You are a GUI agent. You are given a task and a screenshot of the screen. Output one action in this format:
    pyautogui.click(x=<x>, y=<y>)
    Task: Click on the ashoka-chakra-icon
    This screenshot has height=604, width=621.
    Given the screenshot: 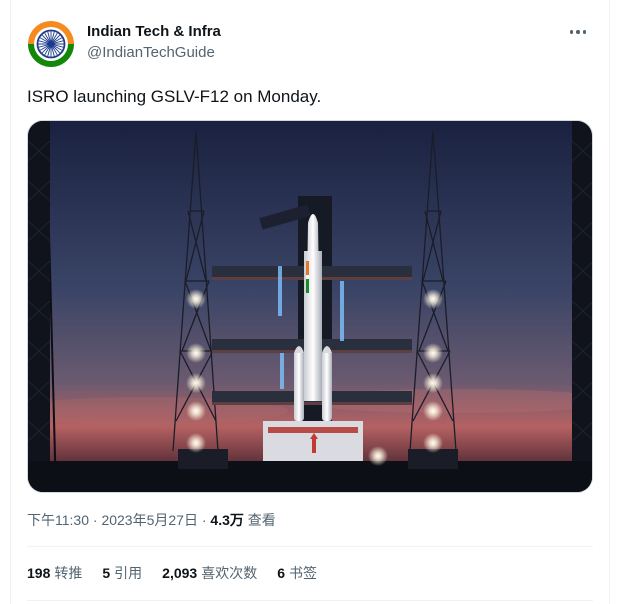 What is the action you would take?
    pyautogui.click(x=51, y=44)
    